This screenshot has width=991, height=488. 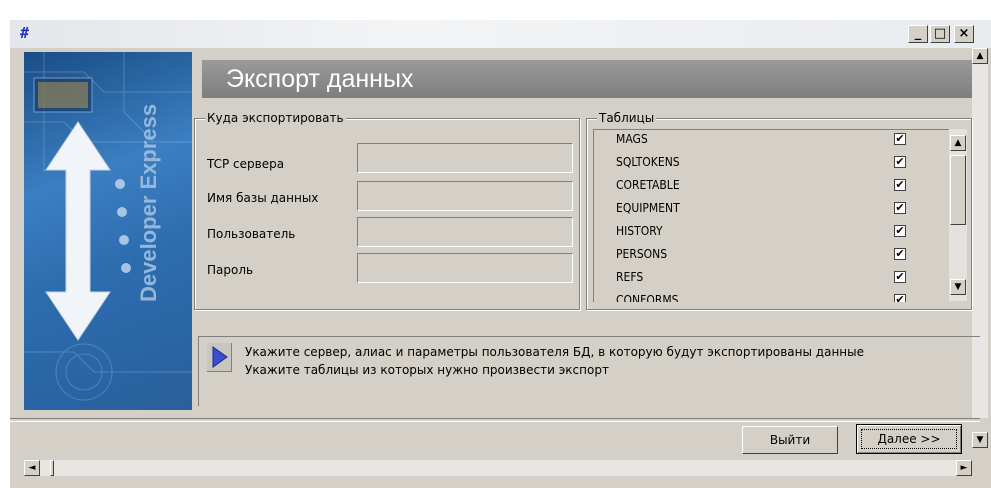 I want to click on table-name: REFS, so click(x=630, y=277).